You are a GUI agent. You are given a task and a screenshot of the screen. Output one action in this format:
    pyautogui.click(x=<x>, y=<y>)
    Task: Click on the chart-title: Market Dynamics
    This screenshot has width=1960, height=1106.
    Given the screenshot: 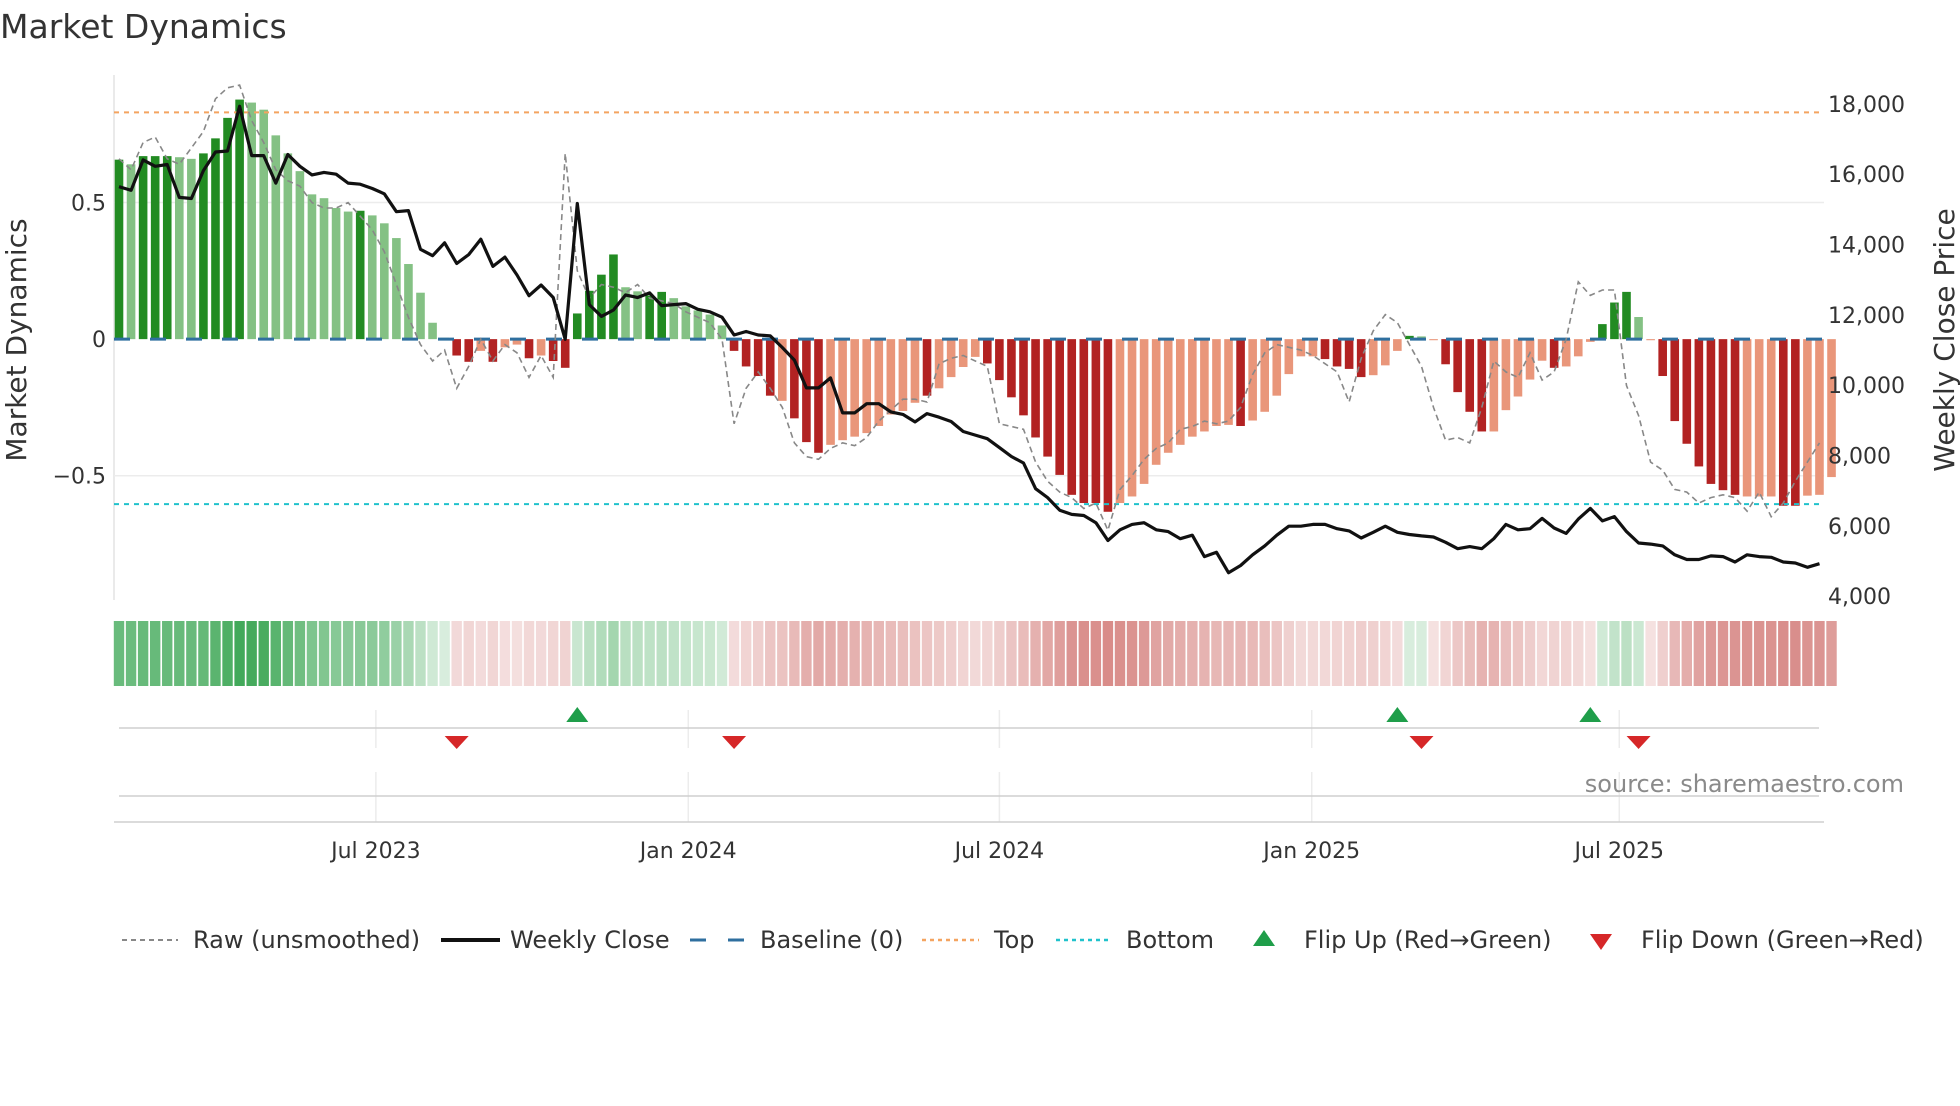 What is the action you would take?
    pyautogui.click(x=143, y=26)
    